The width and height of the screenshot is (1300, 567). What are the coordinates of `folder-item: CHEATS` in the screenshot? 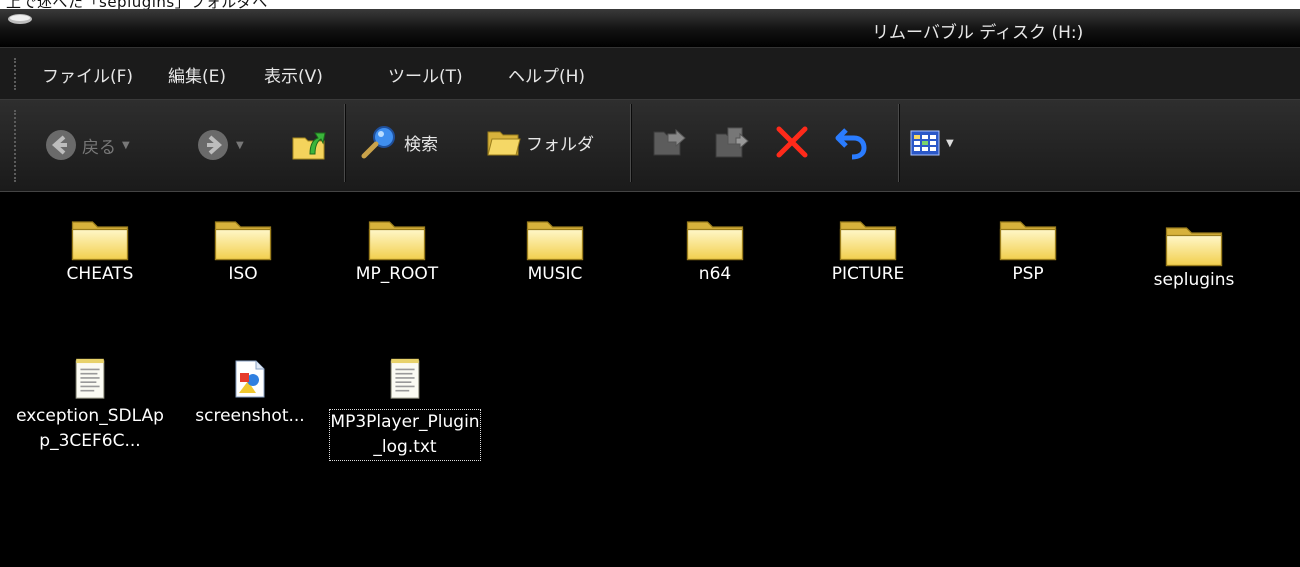 It's located at (100, 249).